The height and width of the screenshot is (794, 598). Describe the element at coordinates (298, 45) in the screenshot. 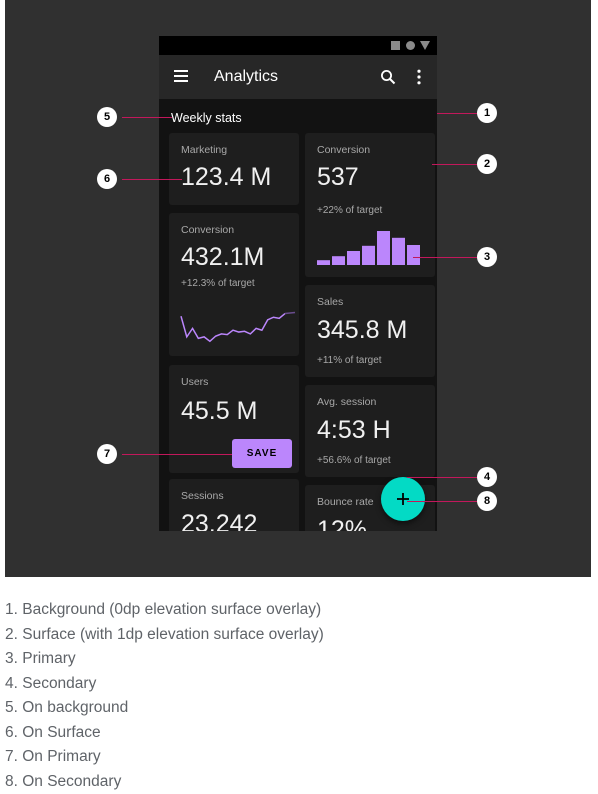

I see `status-bar` at that location.